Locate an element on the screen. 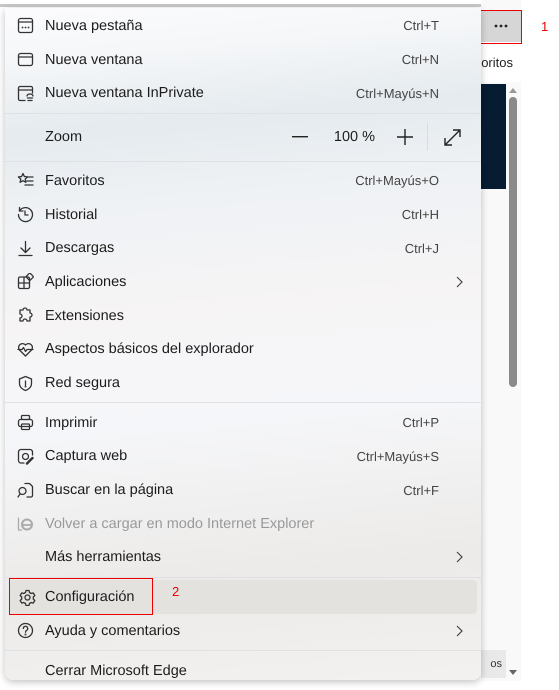  menu-item: Descargas Ctrl+J is located at coordinates (243, 248).